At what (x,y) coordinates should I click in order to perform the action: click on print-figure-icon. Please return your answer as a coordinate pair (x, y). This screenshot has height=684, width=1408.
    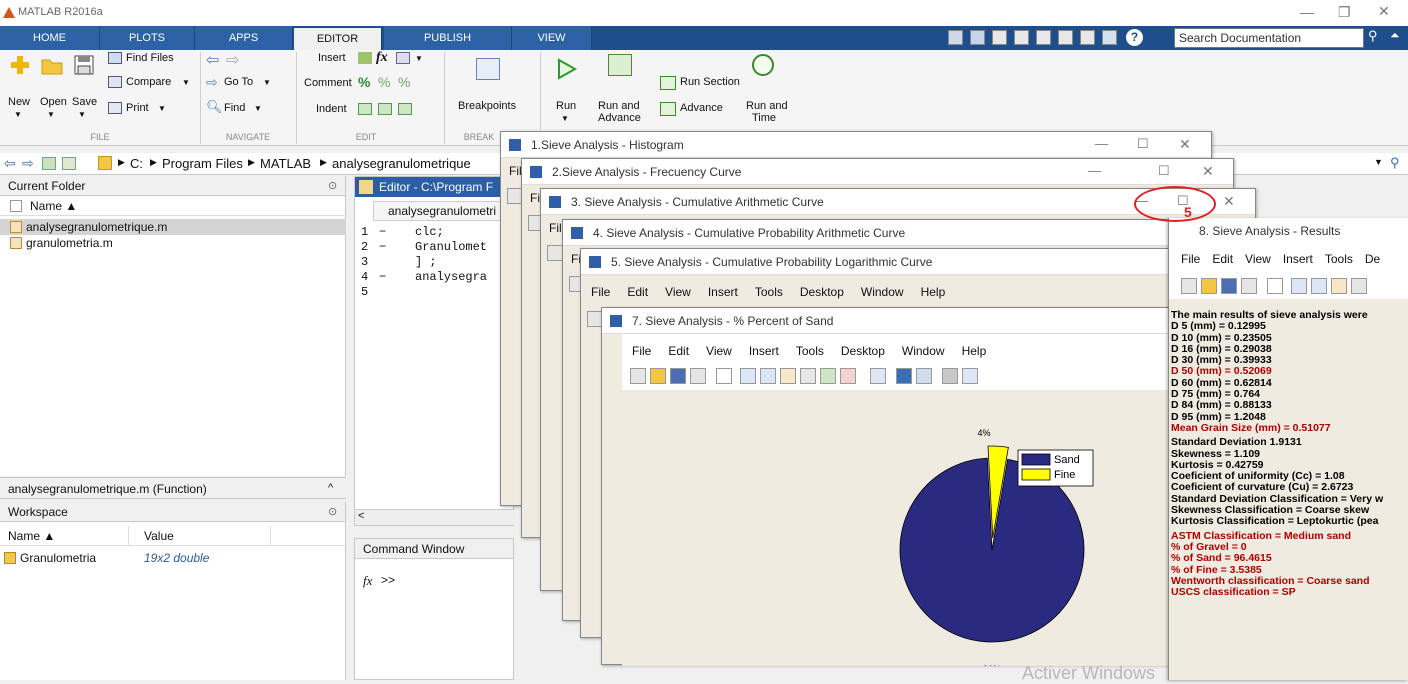
    Looking at the image, I should click on (1249, 286).